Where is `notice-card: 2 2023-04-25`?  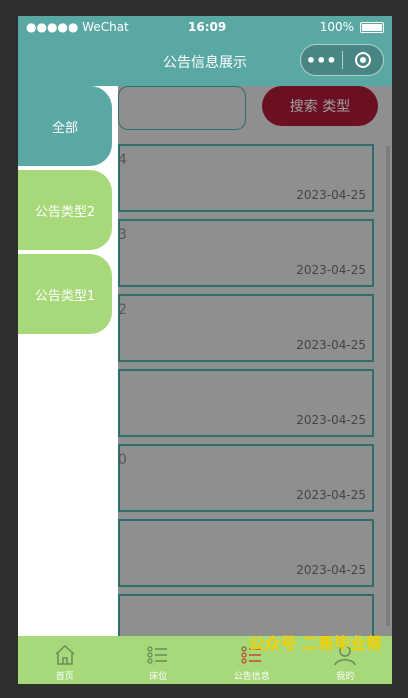 notice-card: 2 2023-04-25 is located at coordinates (246, 328).